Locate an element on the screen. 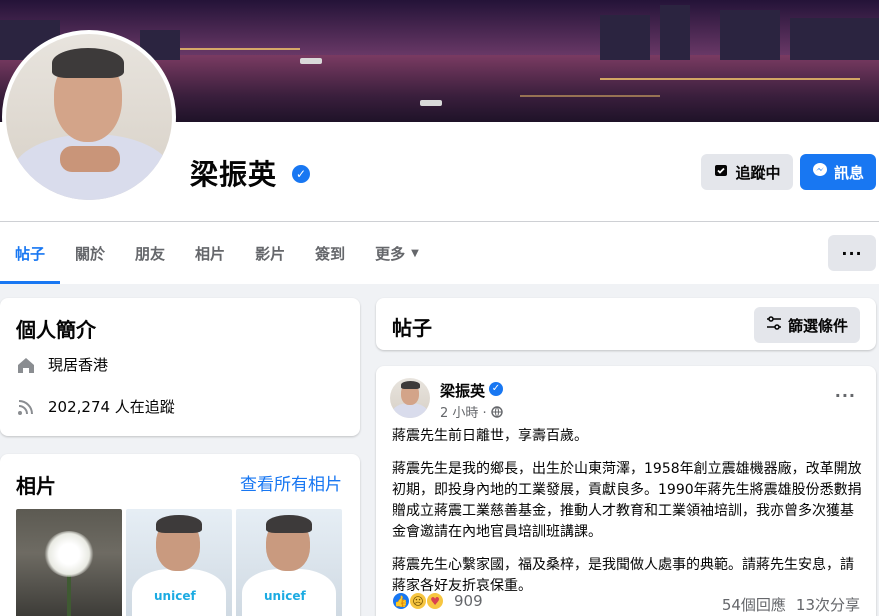  tab-posts: 帖子 is located at coordinates (30, 253).